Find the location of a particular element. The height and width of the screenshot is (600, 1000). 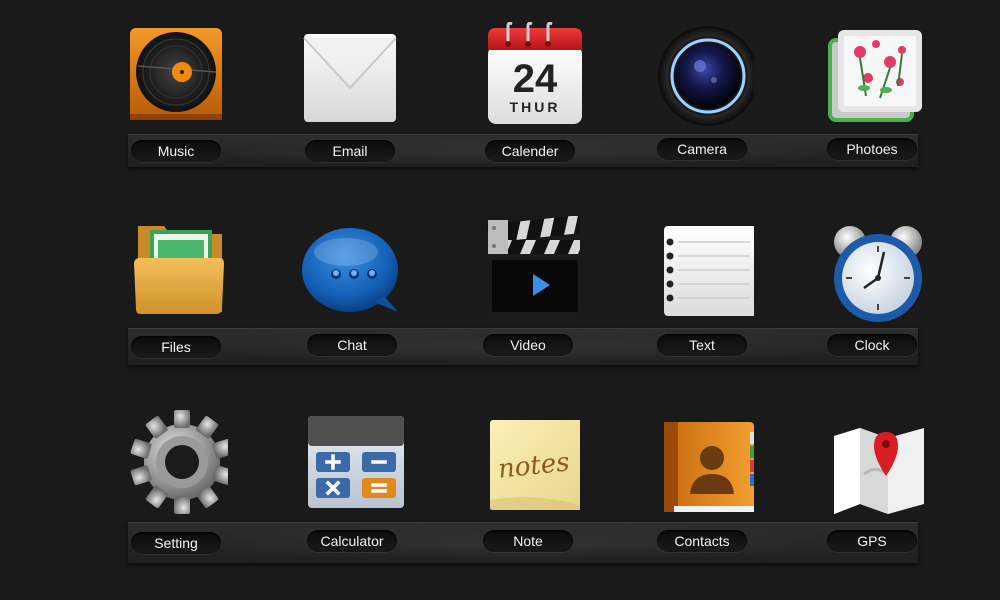

folder-icon is located at coordinates (176, 274).